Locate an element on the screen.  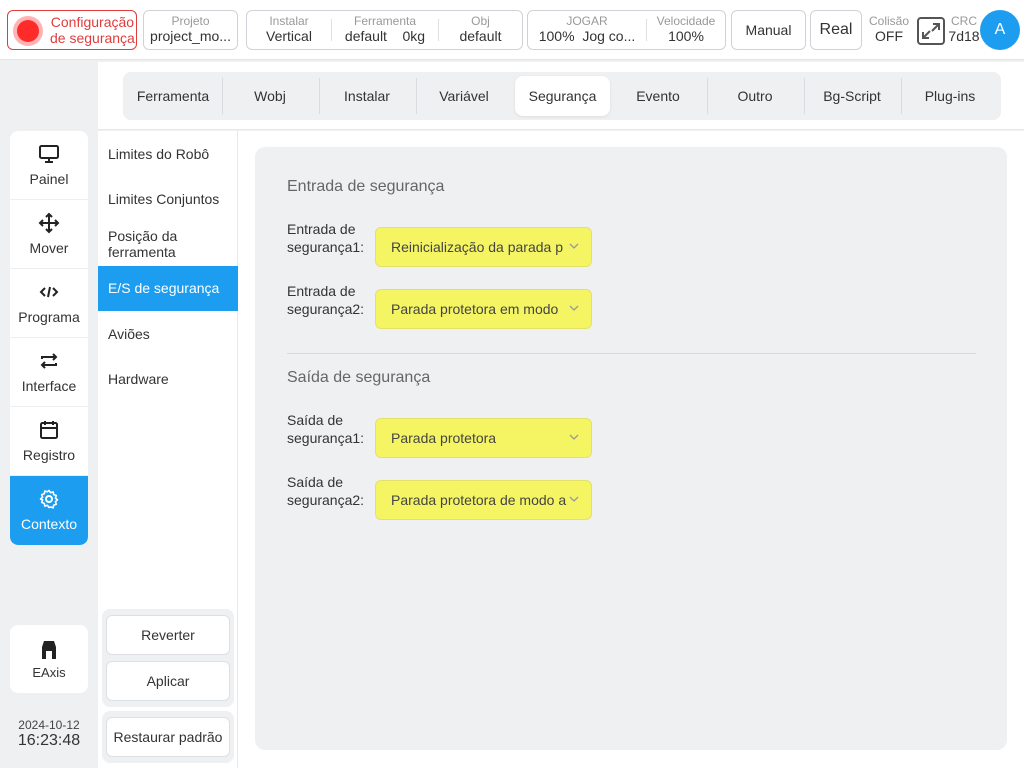
tab-label: Outro is located at coordinates (755, 96).